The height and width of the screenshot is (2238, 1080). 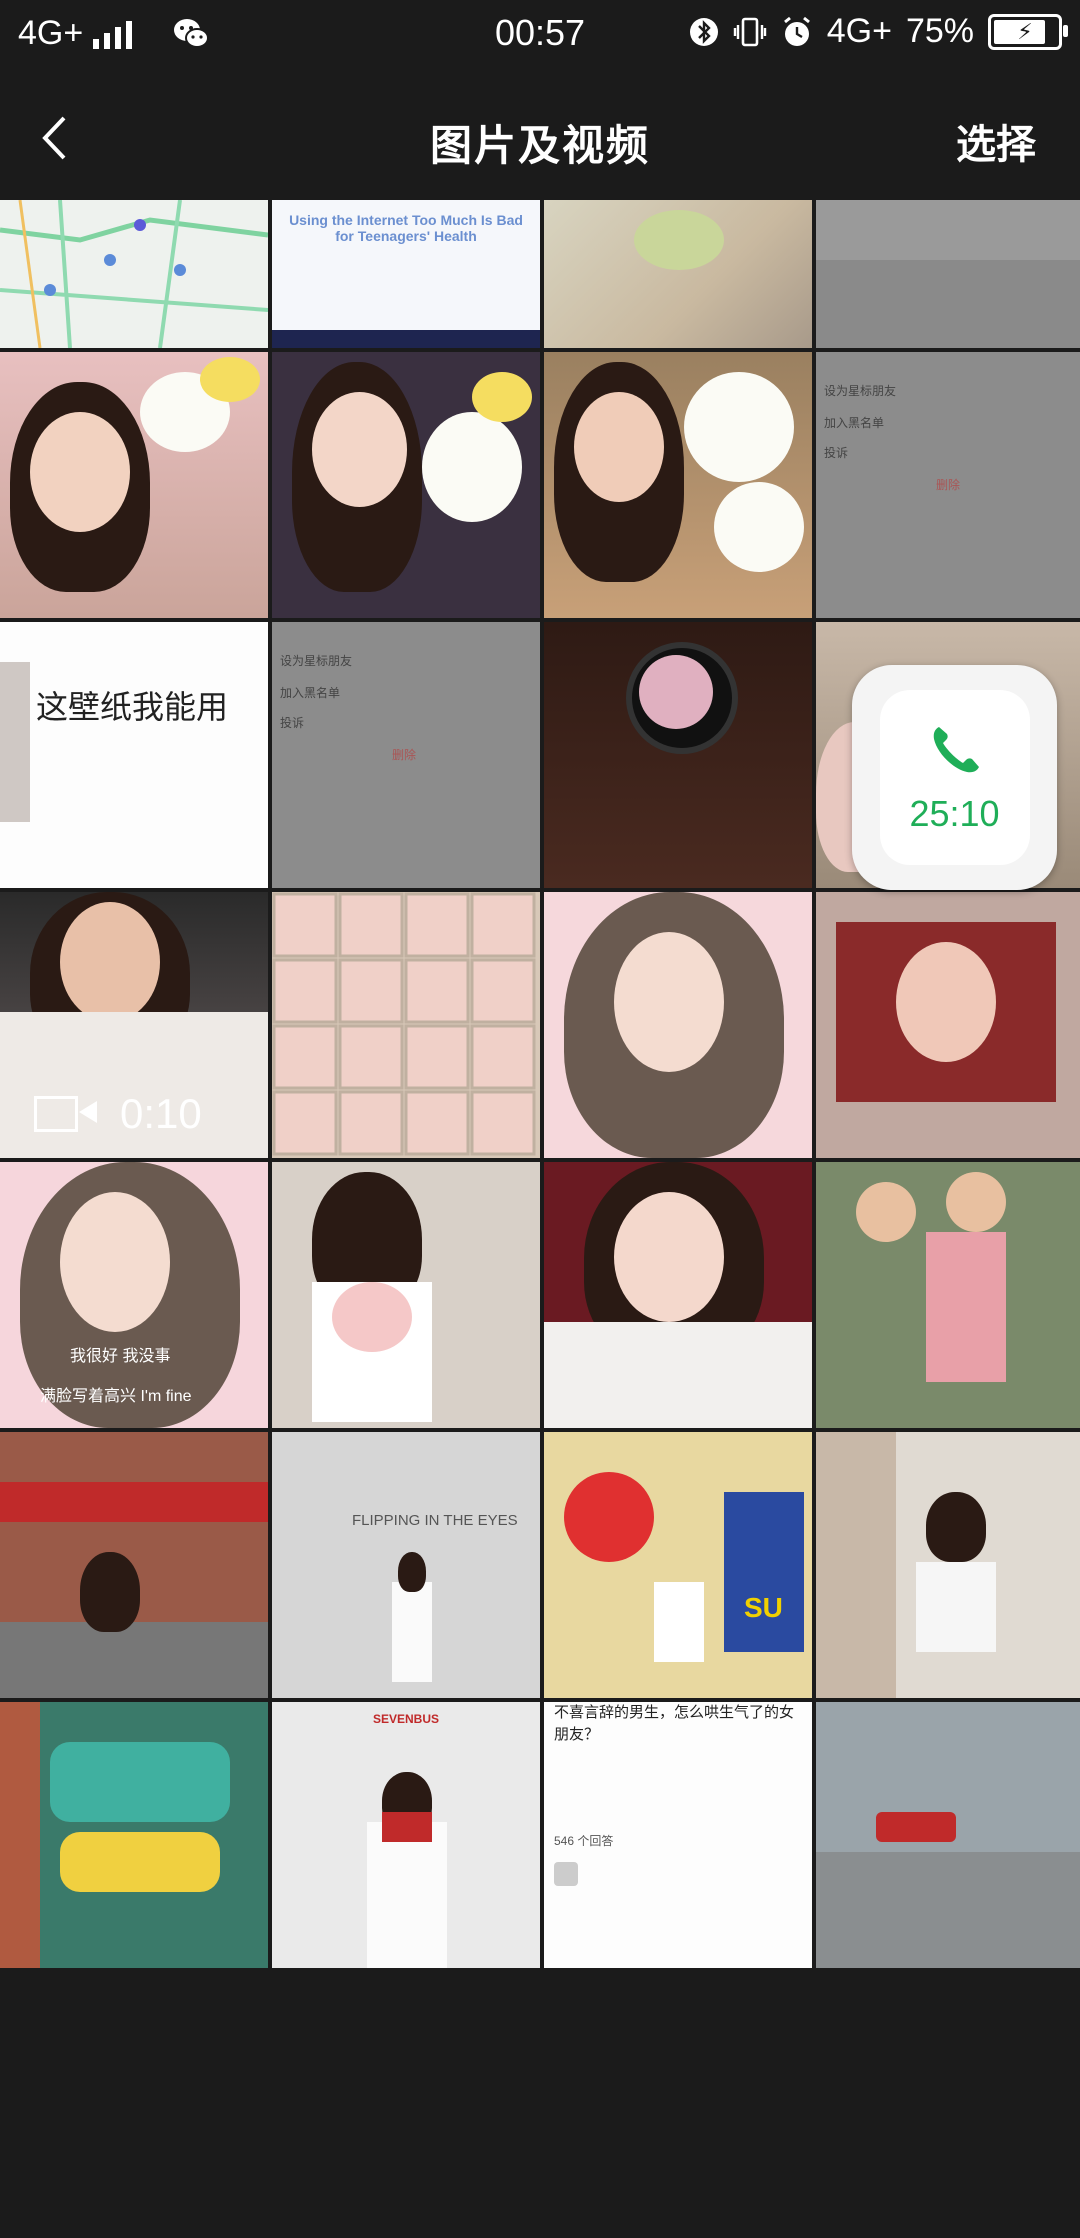 What do you see at coordinates (678, 1565) in the screenshot?
I see `thumbnail-elmo: SU` at bounding box center [678, 1565].